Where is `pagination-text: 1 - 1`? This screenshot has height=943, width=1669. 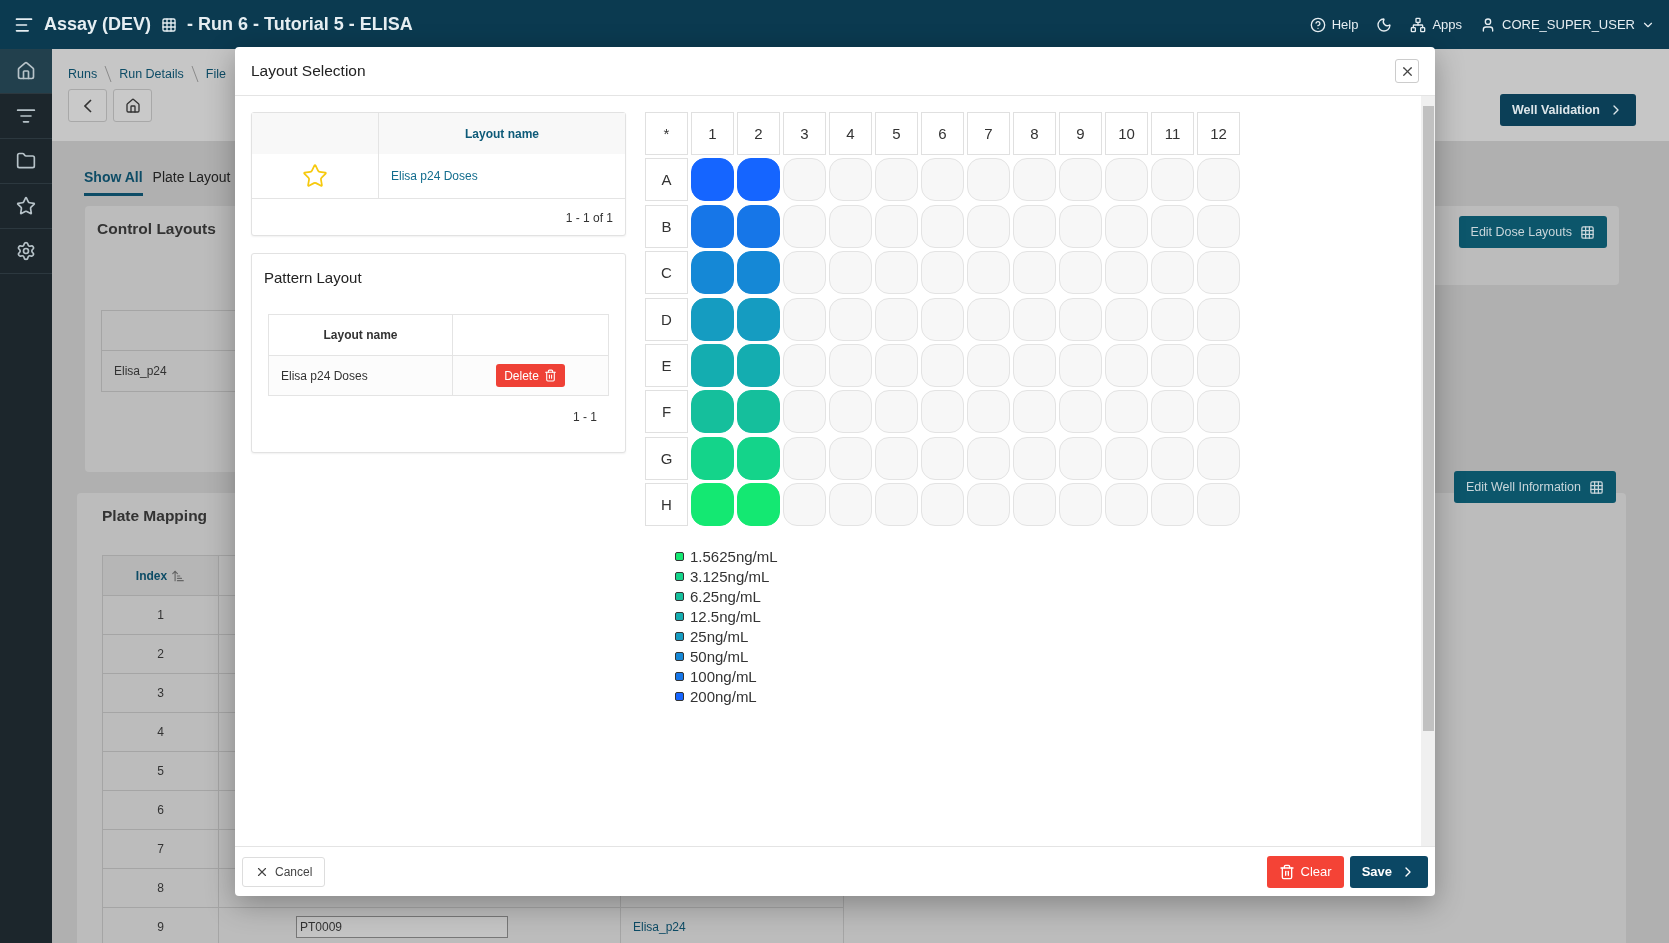 pagination-text: 1 - 1 is located at coordinates (585, 417).